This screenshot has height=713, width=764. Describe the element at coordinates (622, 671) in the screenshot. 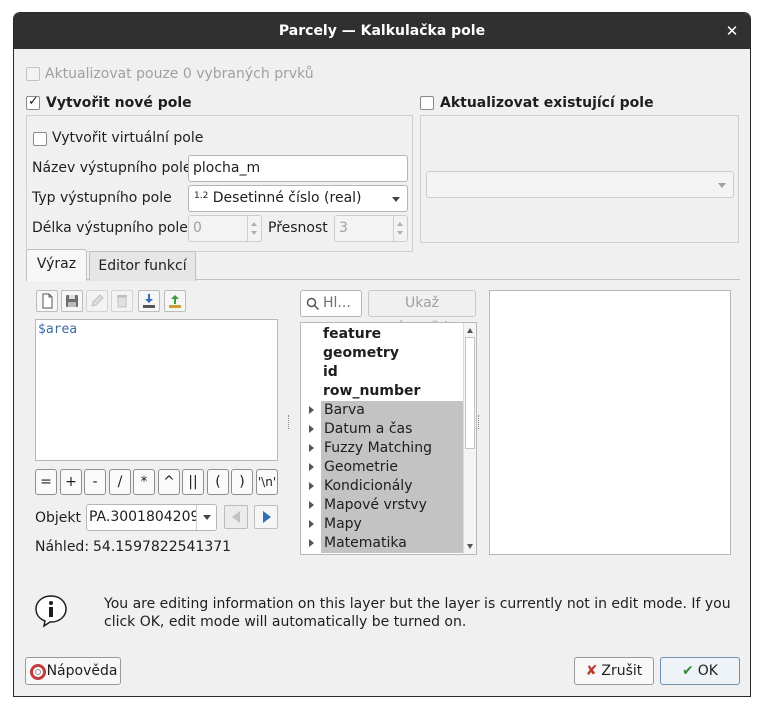

I see `cancel-button-label: Zrušit` at that location.